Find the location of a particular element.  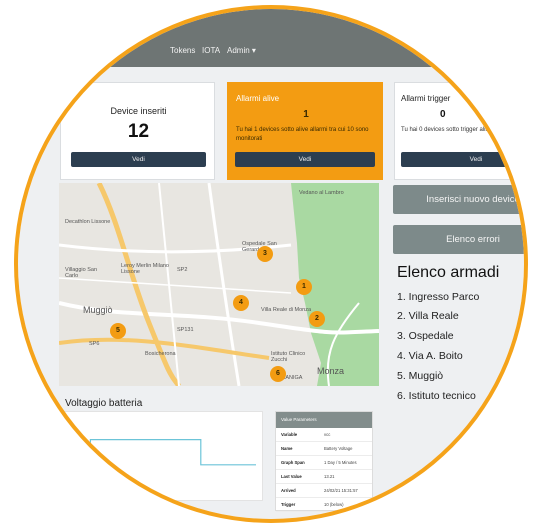

armadi-title: Elenco armadi is located at coordinates (448, 272).